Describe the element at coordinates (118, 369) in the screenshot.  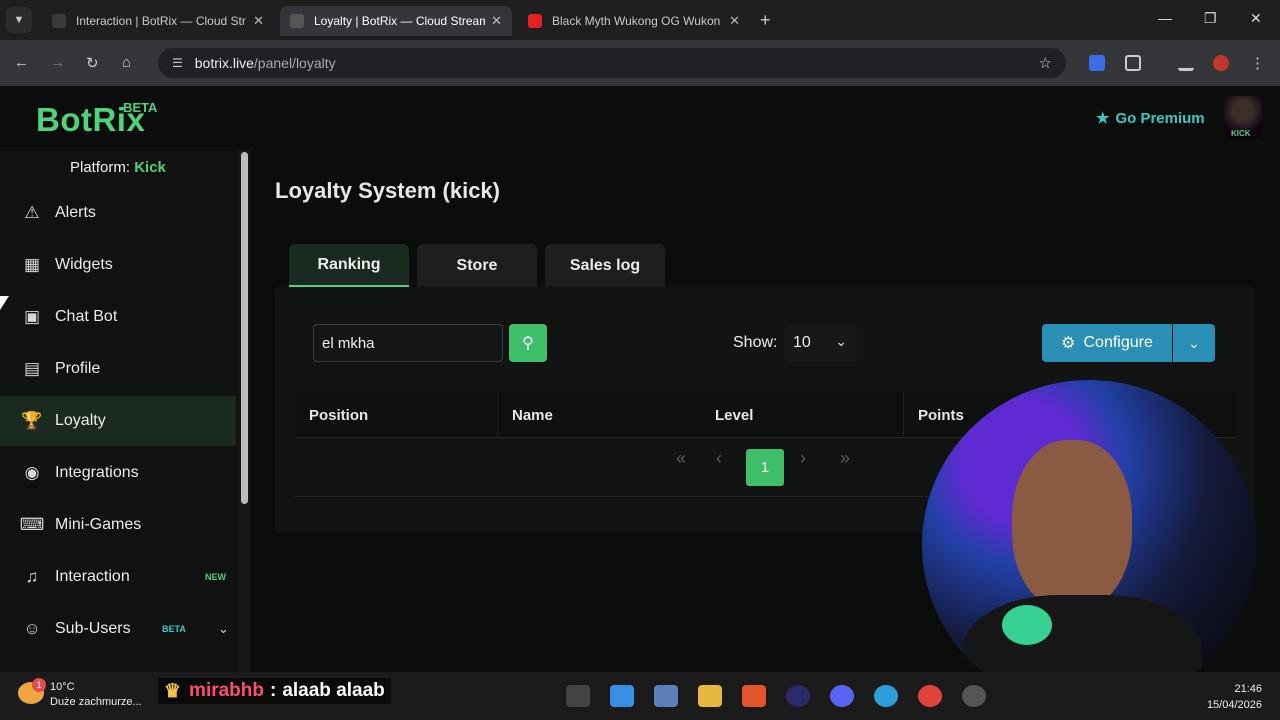
I see `sidebar-item-profile: ▤ Profile` at that location.